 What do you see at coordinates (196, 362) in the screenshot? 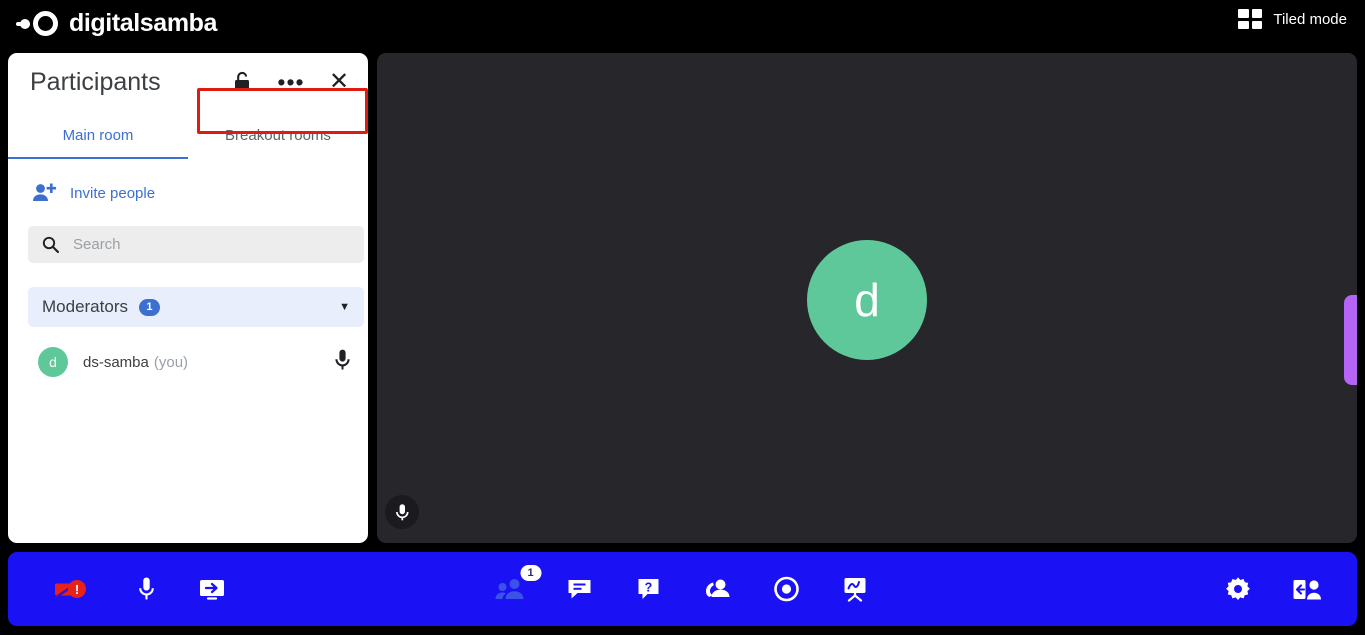
I see `list-item: d ds-samba (you)` at bounding box center [196, 362].